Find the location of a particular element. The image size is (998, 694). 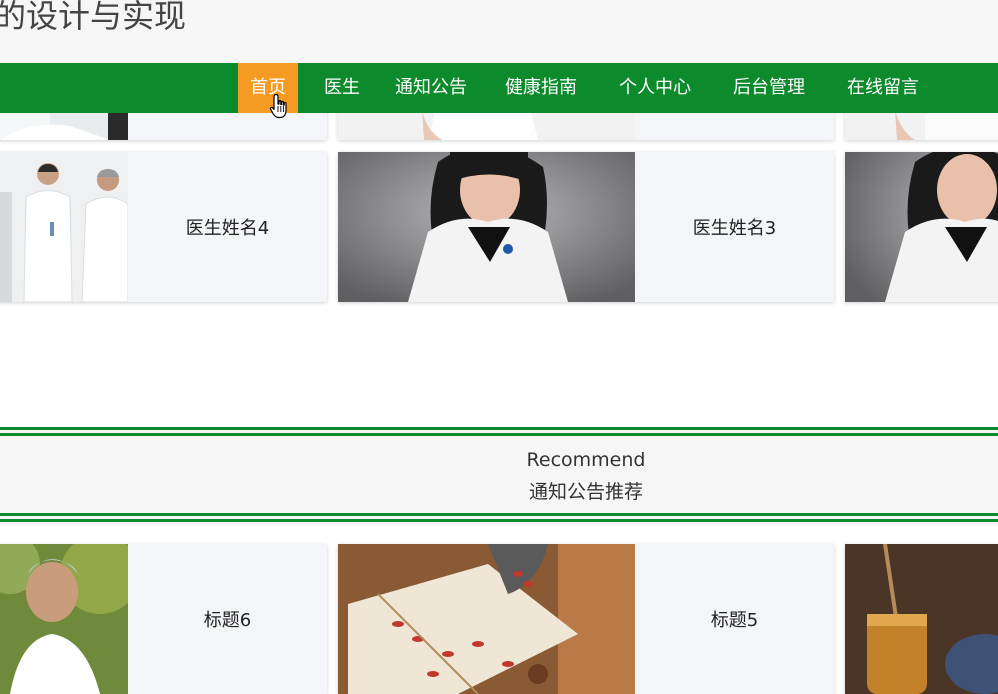

section-title-en: Recommend is located at coordinates (586, 460).